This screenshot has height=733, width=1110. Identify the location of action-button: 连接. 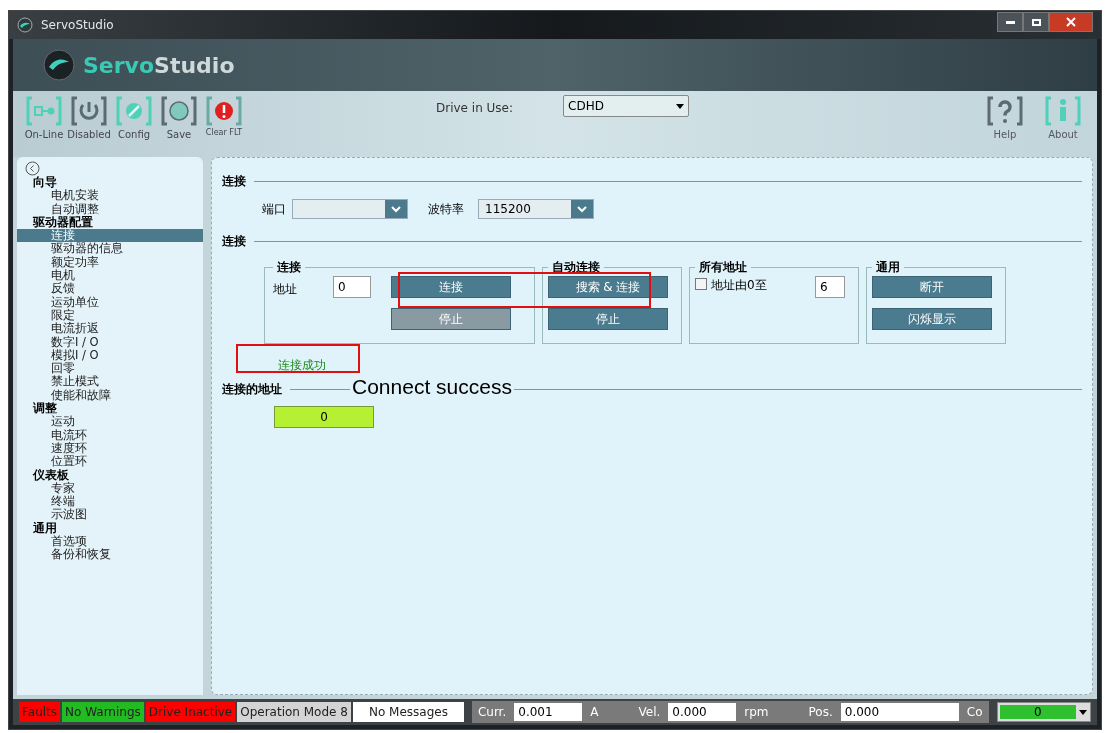
(451, 287).